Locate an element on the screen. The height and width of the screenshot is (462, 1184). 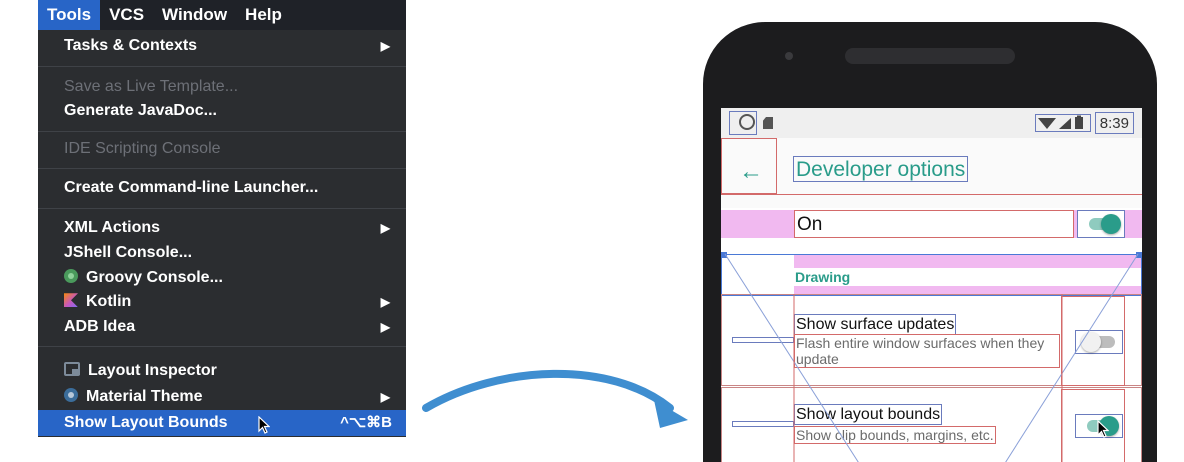
menu-item-label: Tasks & Contexts is located at coordinates (131, 45).